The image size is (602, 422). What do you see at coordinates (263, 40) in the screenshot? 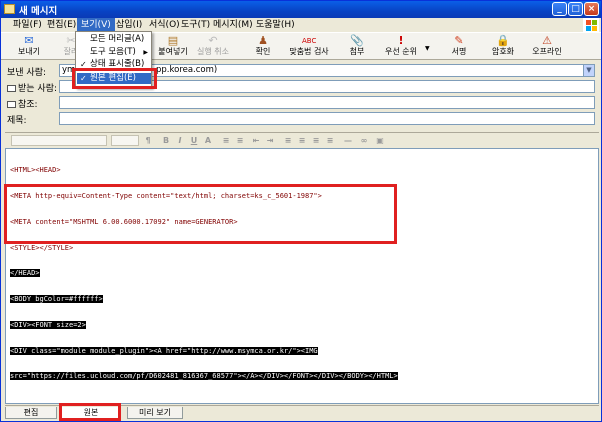
I see `check-names-icon: ♟` at bounding box center [263, 40].